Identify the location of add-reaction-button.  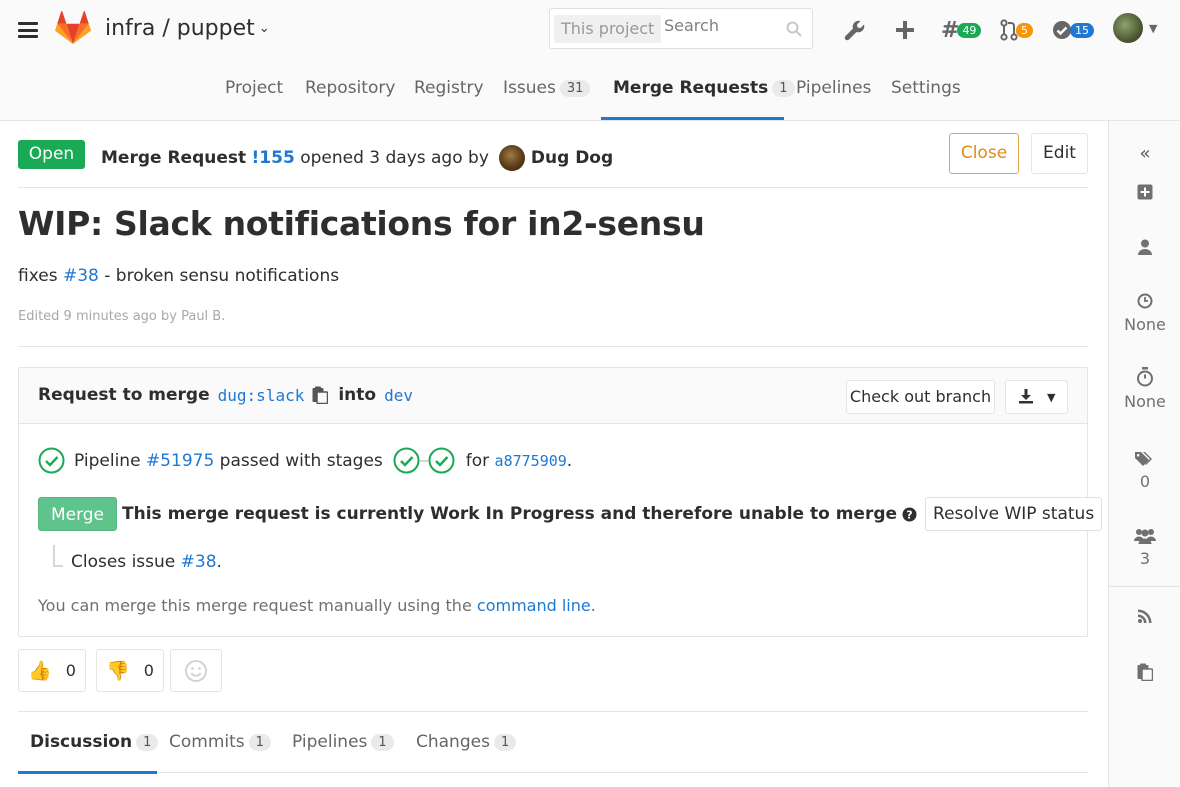
(196, 670).